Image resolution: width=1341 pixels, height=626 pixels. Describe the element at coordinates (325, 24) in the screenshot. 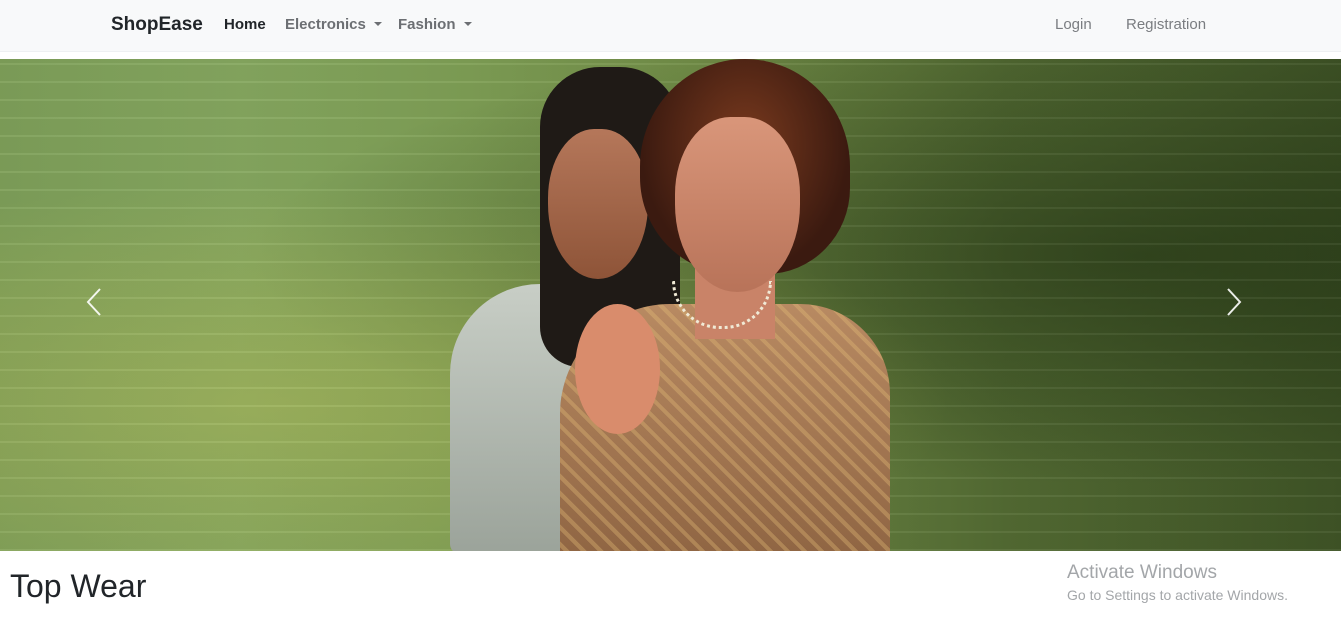

I see `nav-electronics-label: Electronics` at that location.